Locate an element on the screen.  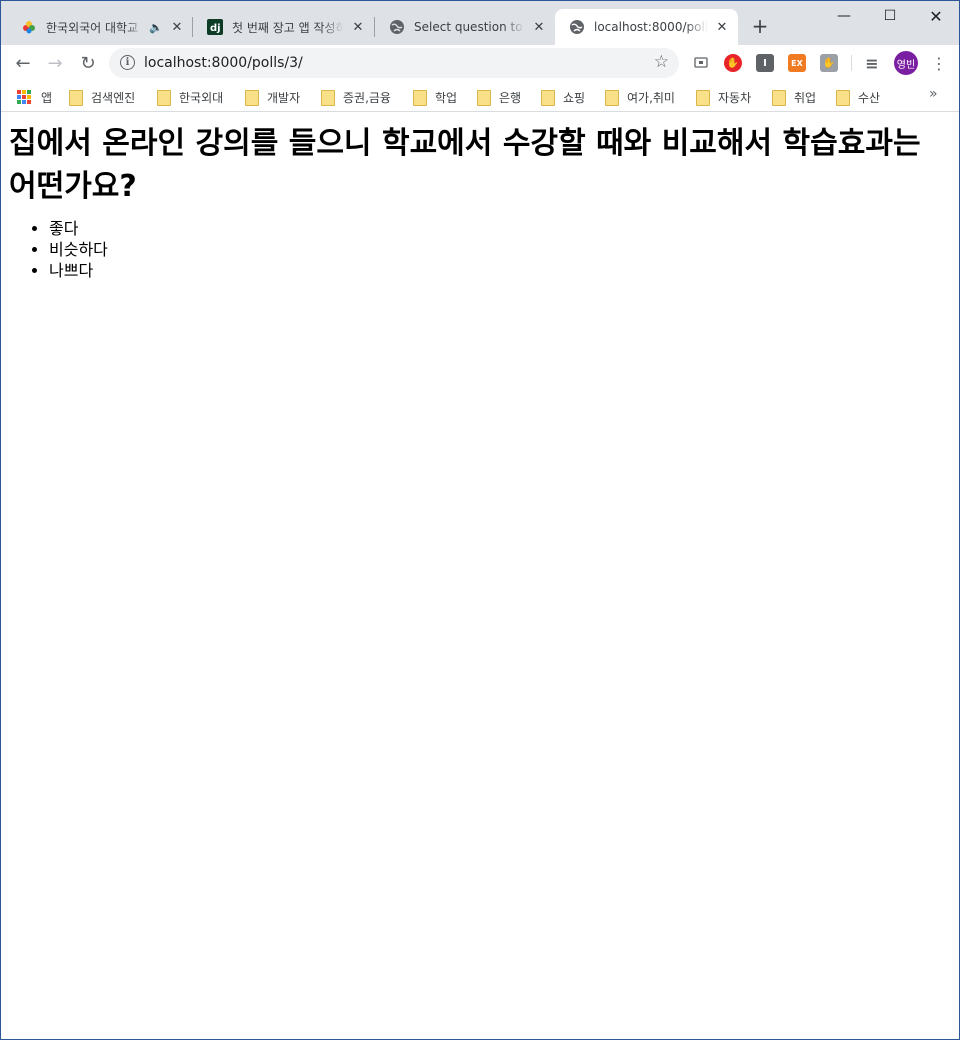
bookmark-folder: 은행 is located at coordinates (499, 97).